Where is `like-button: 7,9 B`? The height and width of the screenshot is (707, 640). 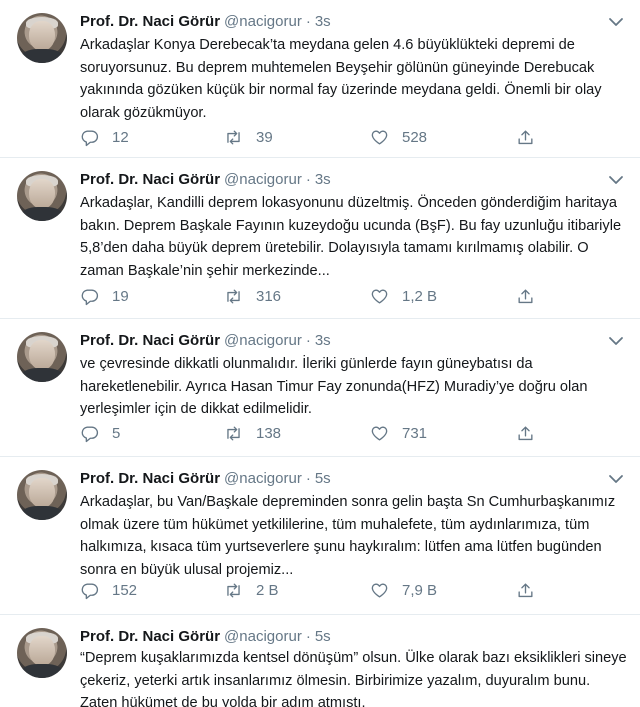
like-button: 7,9 B is located at coordinates (403, 590).